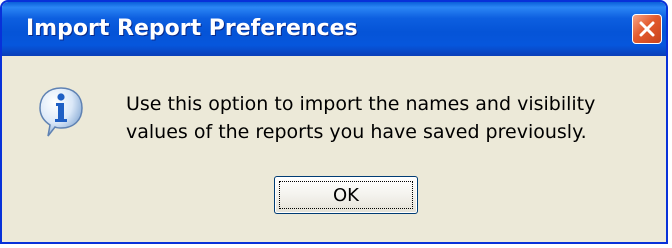 The width and height of the screenshot is (672, 248). I want to click on ok-button-label: OK, so click(346, 195).